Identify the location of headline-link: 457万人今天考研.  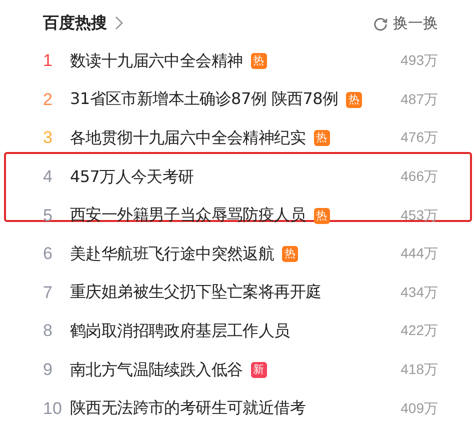
(132, 177).